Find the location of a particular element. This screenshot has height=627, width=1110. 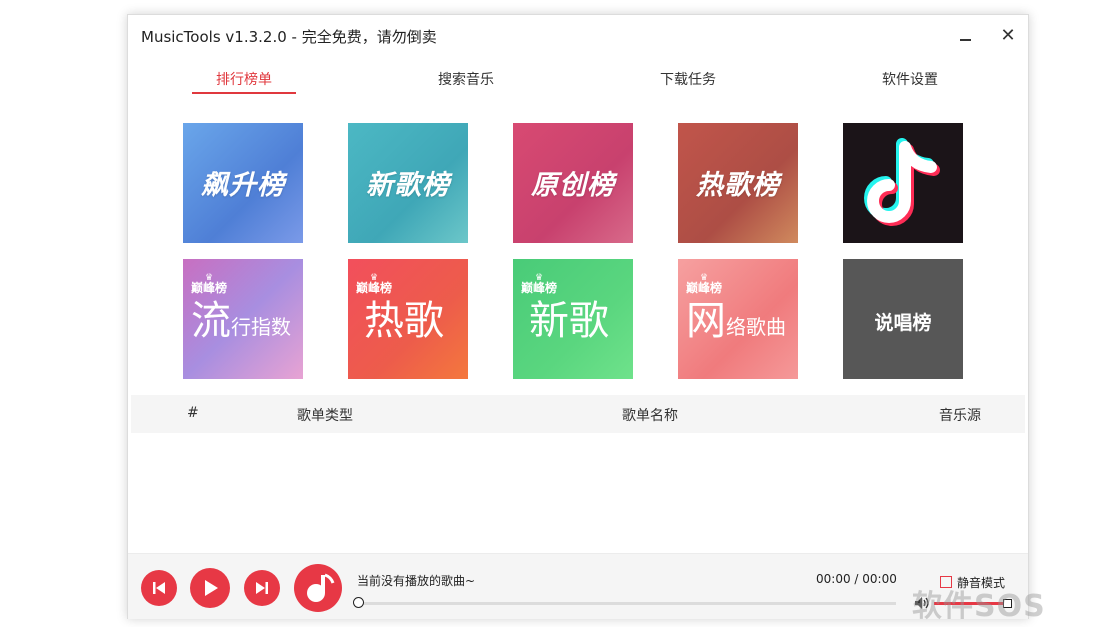

chart-tile-peak-hot: ♛ 巅峰榜 热歌 is located at coordinates (408, 319).